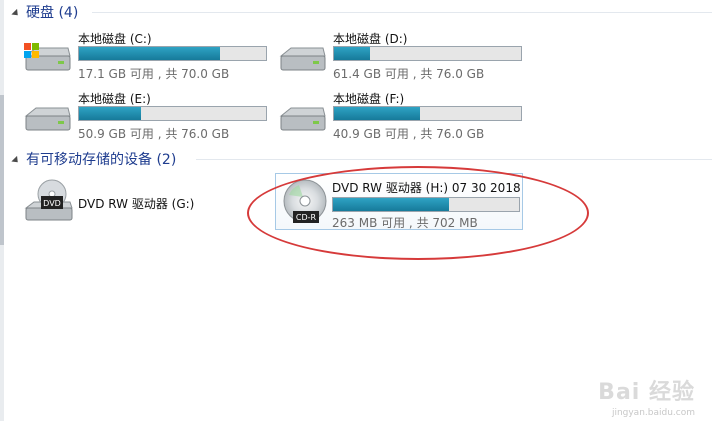 Image resolution: width=715 pixels, height=421 pixels. I want to click on group-title: 有可移动存储的设备 (2), so click(101, 160).